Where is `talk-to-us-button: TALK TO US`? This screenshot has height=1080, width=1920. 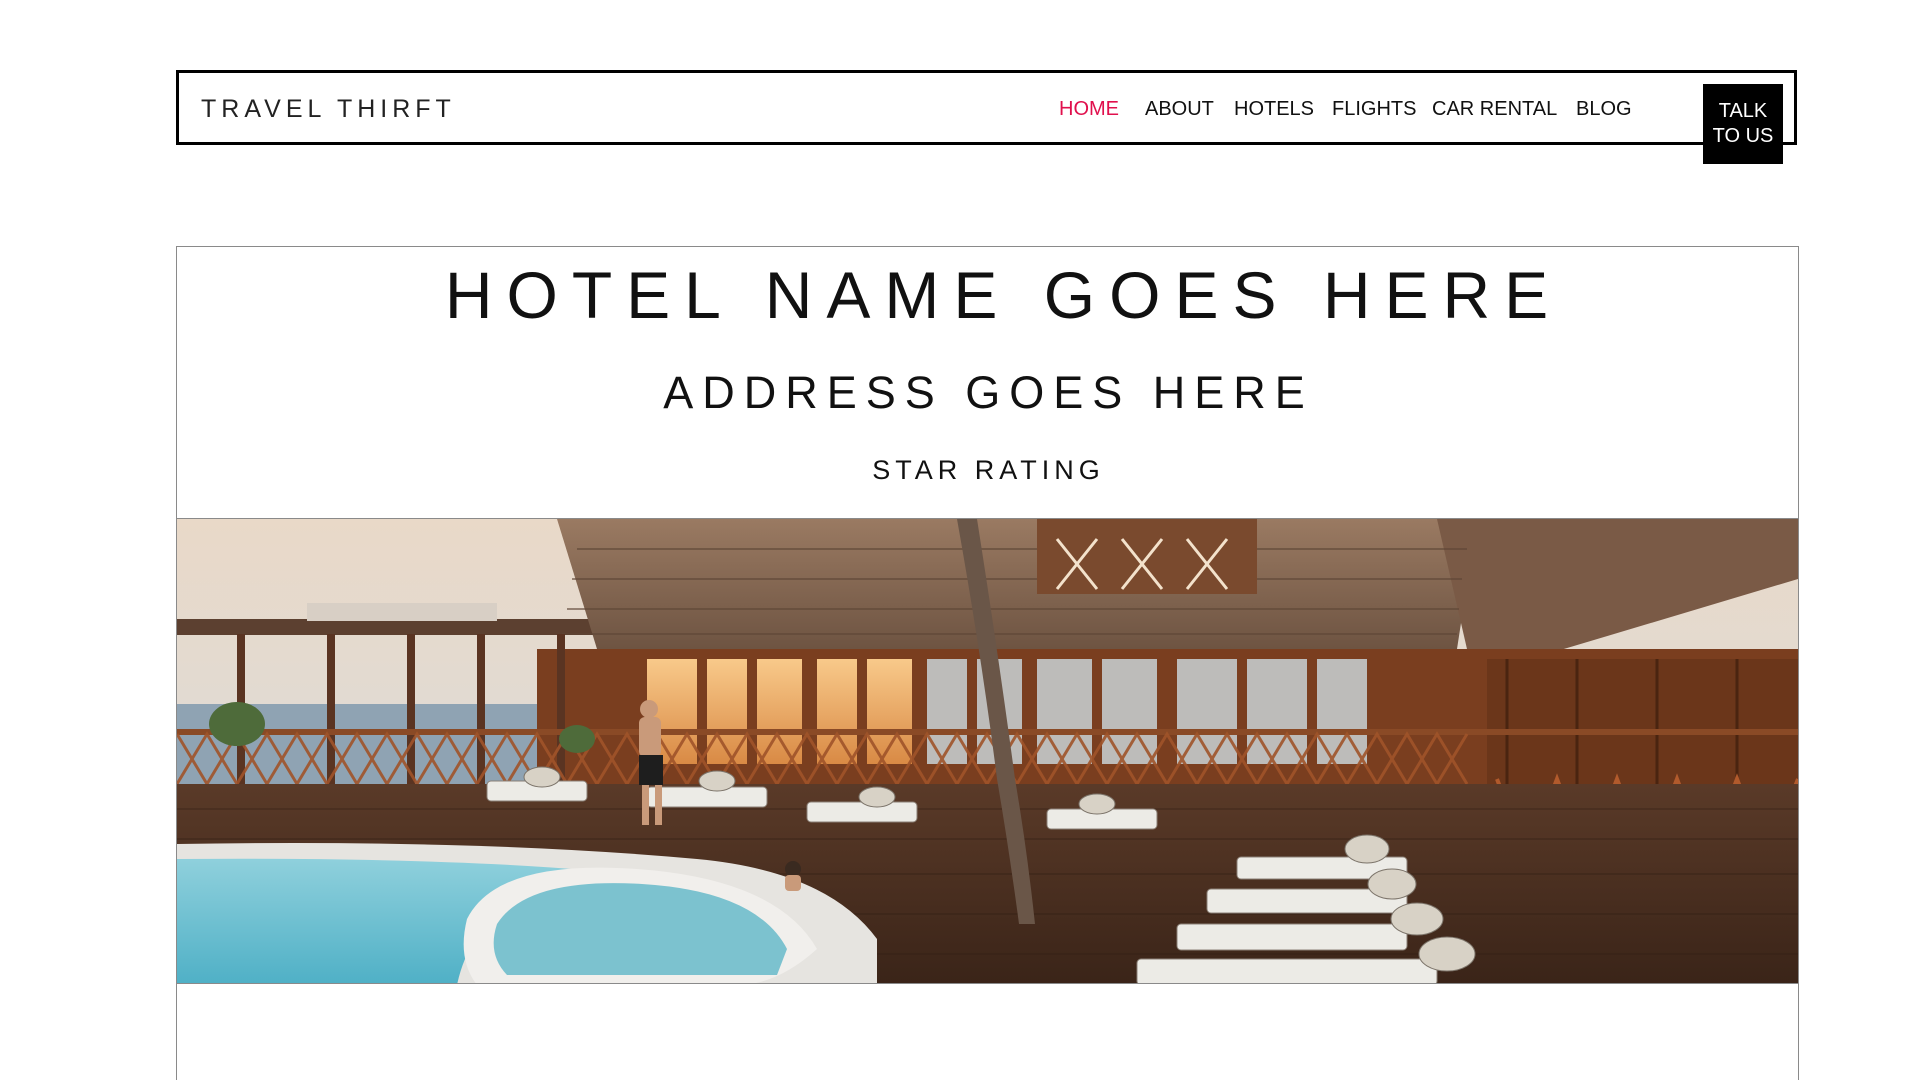
talk-to-us-button: TALK TO US is located at coordinates (1743, 124).